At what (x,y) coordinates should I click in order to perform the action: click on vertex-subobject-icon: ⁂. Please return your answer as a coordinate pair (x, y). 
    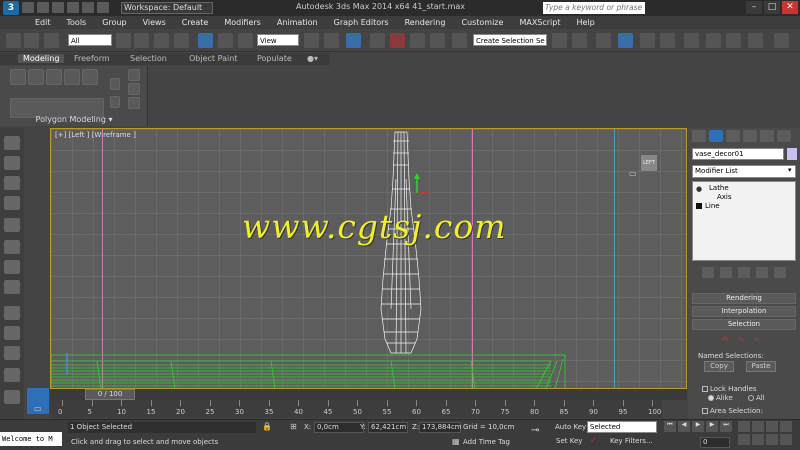
    Looking at the image, I should click on (725, 339).